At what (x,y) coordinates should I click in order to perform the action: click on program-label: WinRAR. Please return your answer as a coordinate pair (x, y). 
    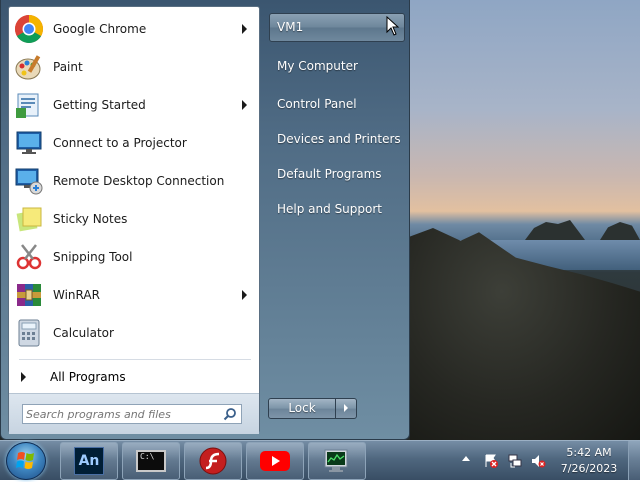
    Looking at the image, I should click on (76, 295).